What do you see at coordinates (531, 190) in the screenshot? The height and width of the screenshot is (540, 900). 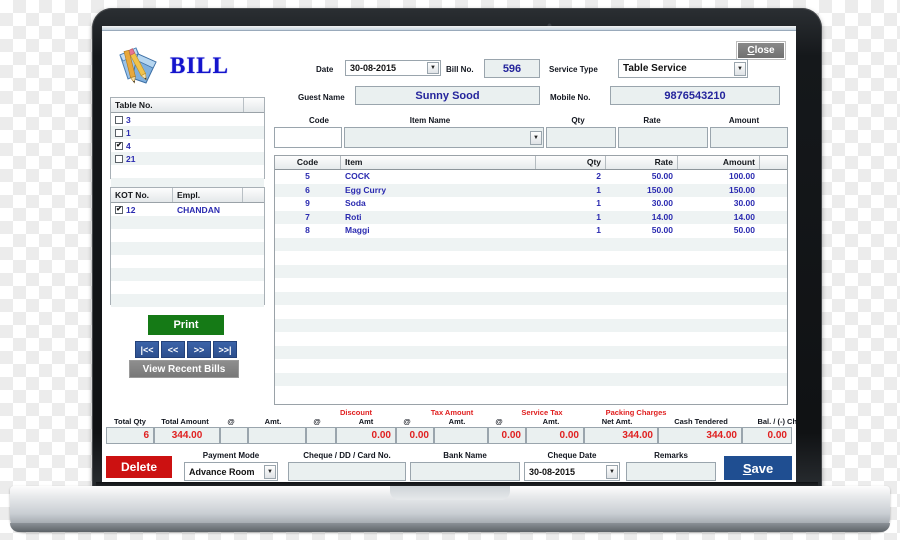 I see `table-row: 6 Egg Curry 1 150.00 150.00` at bounding box center [531, 190].